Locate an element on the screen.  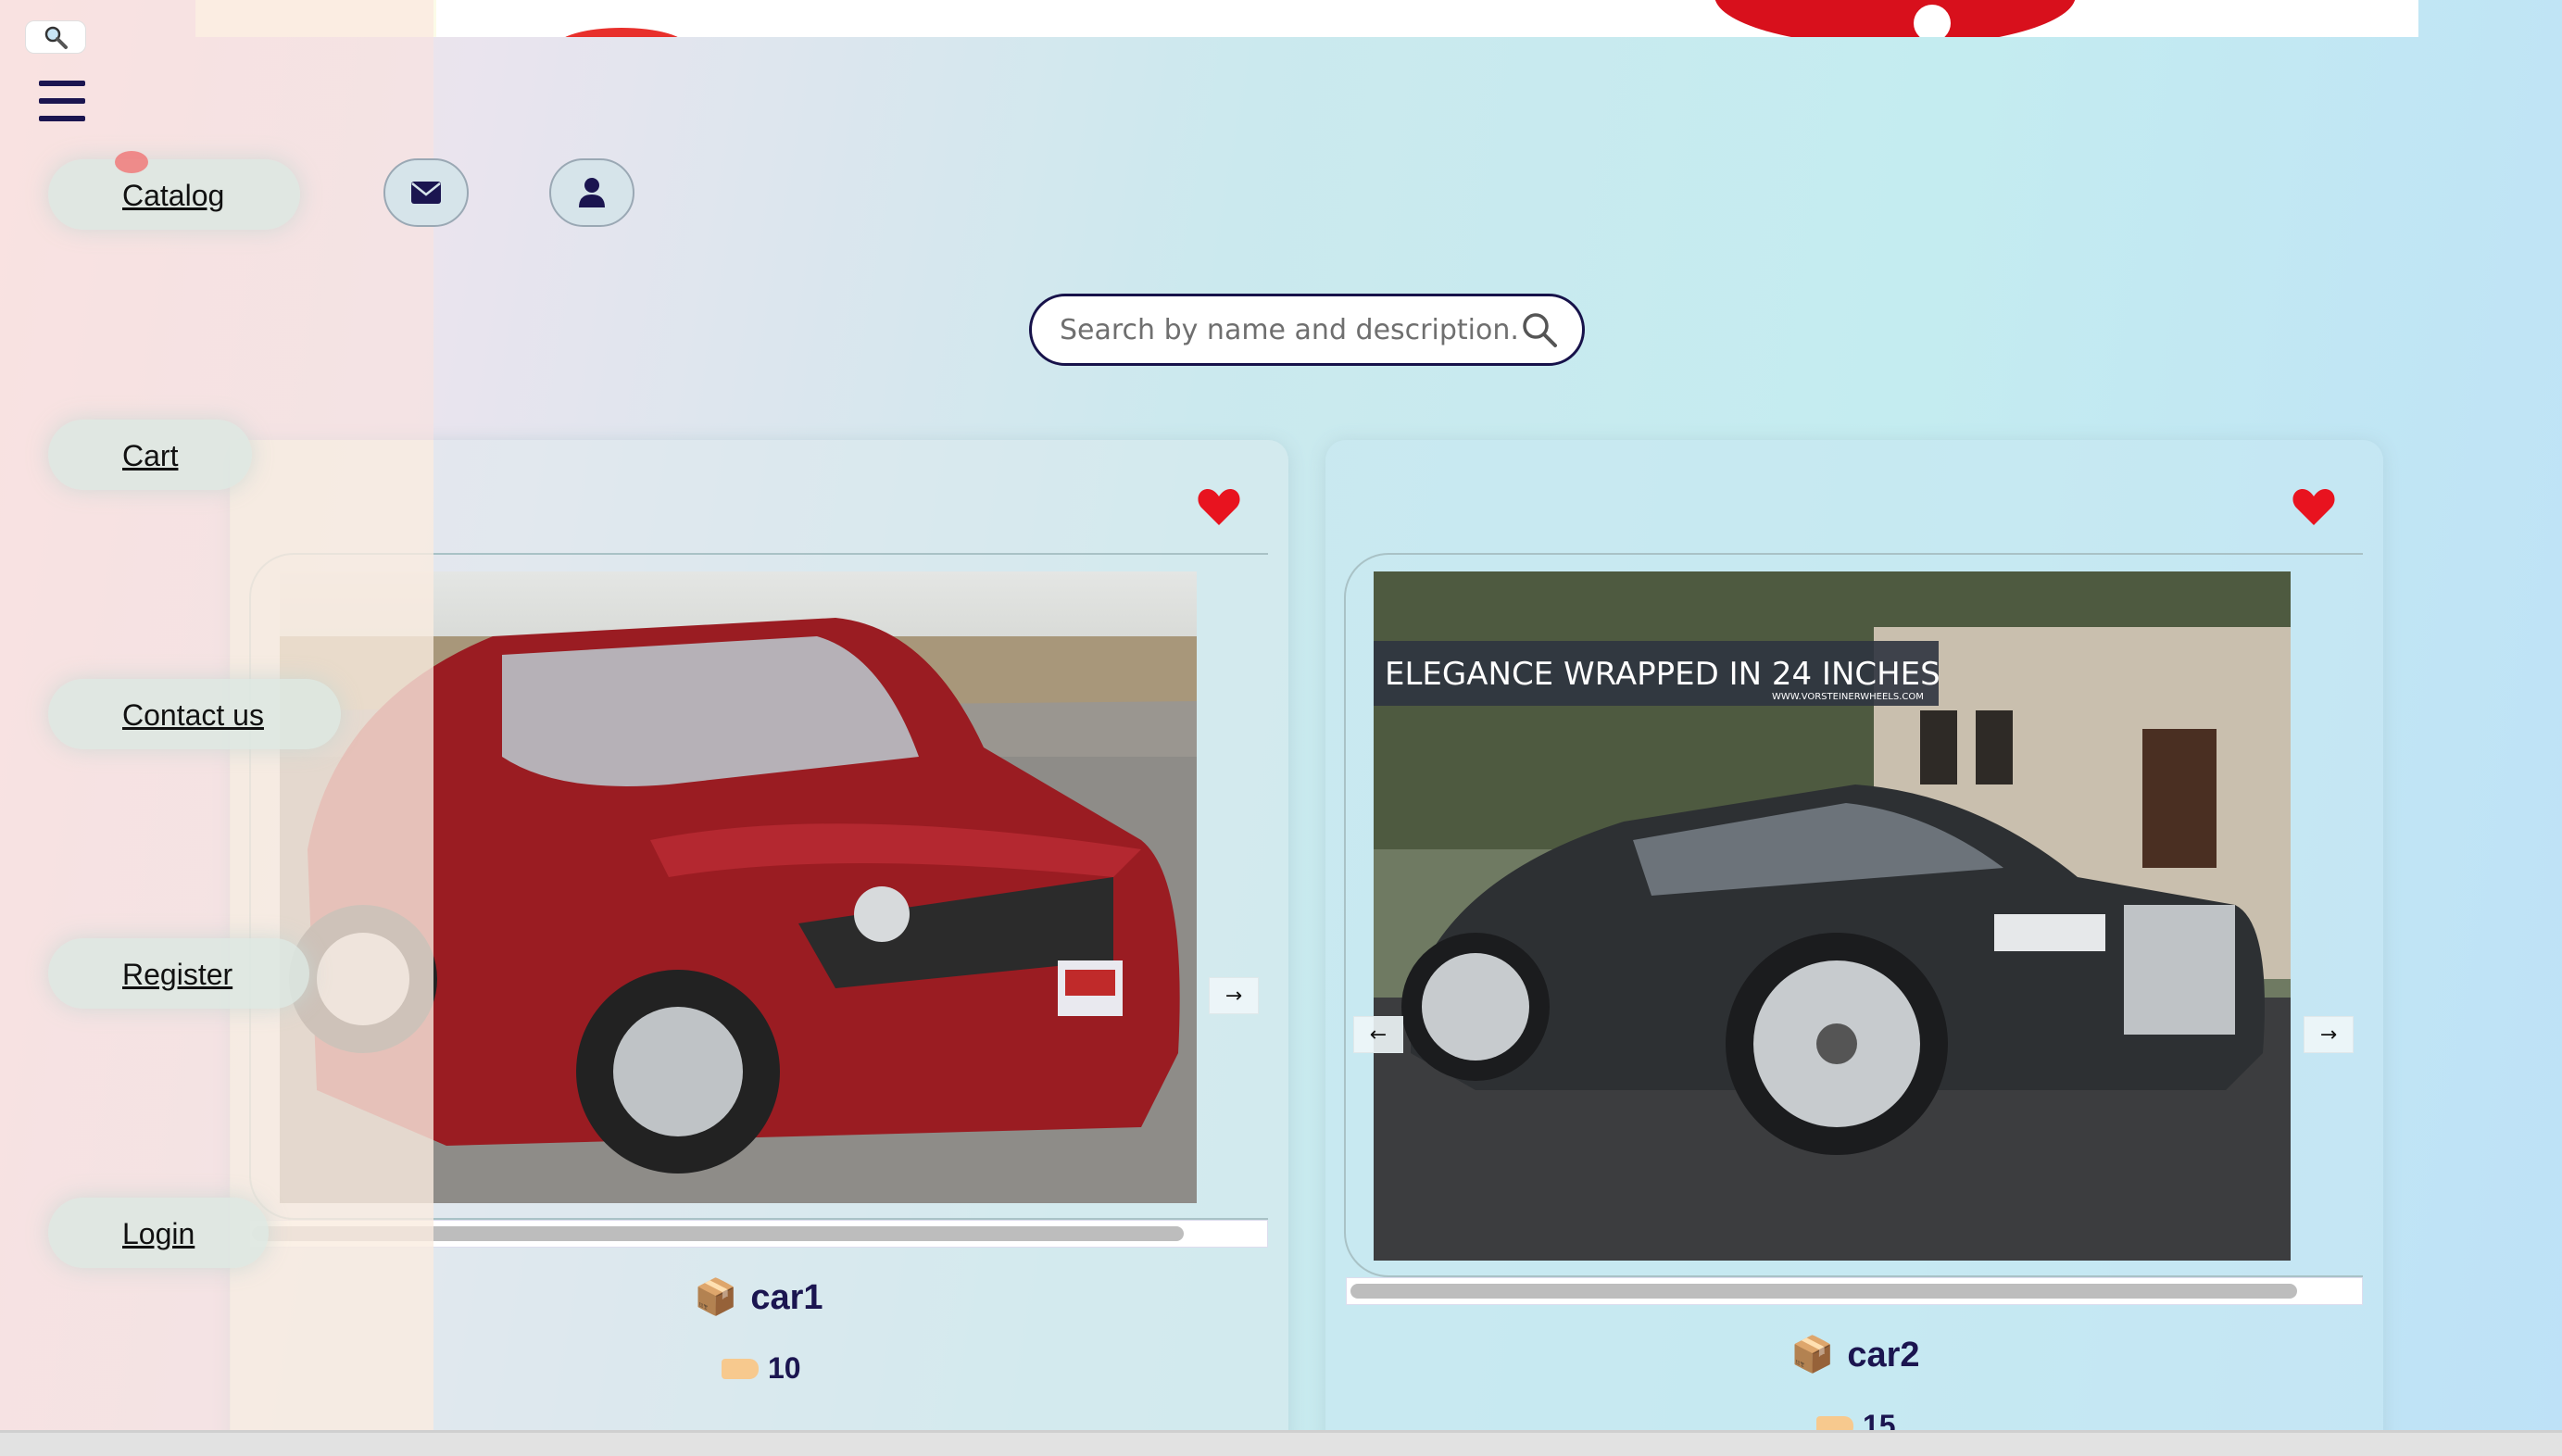
prev-image-button: ← is located at coordinates (1378, 1034).